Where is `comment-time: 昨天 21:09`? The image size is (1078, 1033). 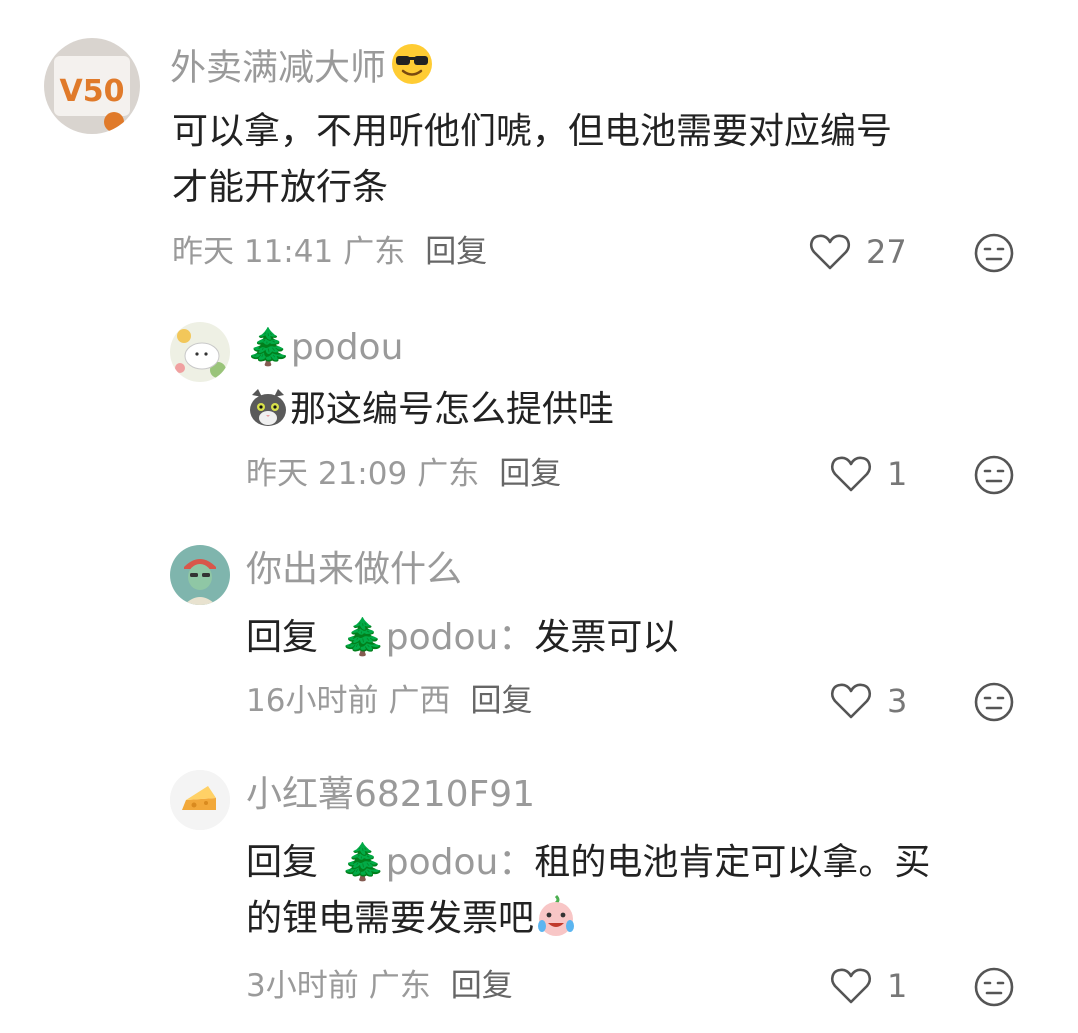 comment-time: 昨天 21:09 is located at coordinates (327, 474).